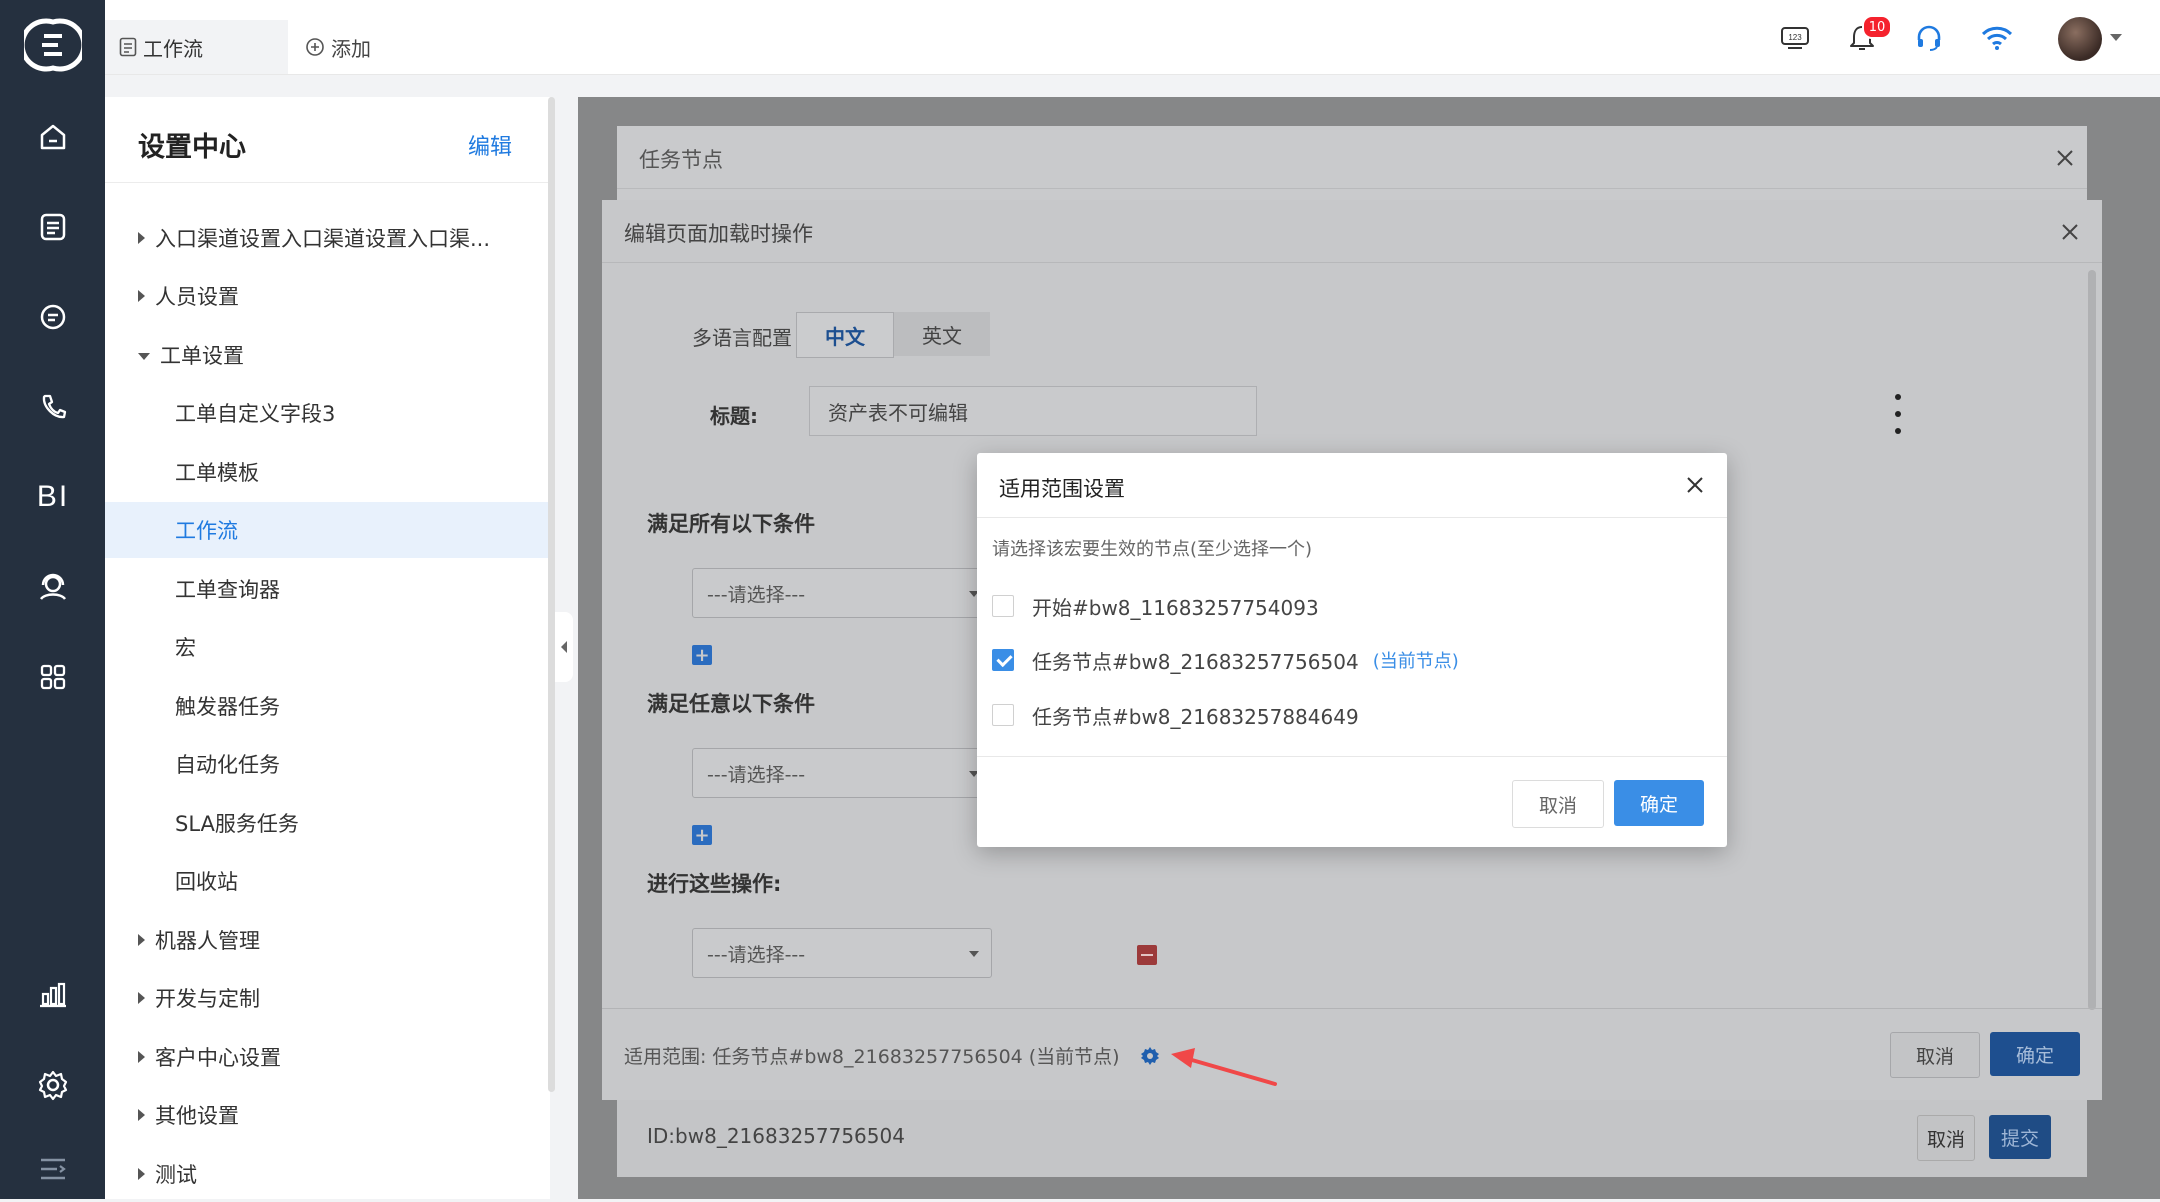  What do you see at coordinates (53, 407) in the screenshot?
I see `phone-icon` at bounding box center [53, 407].